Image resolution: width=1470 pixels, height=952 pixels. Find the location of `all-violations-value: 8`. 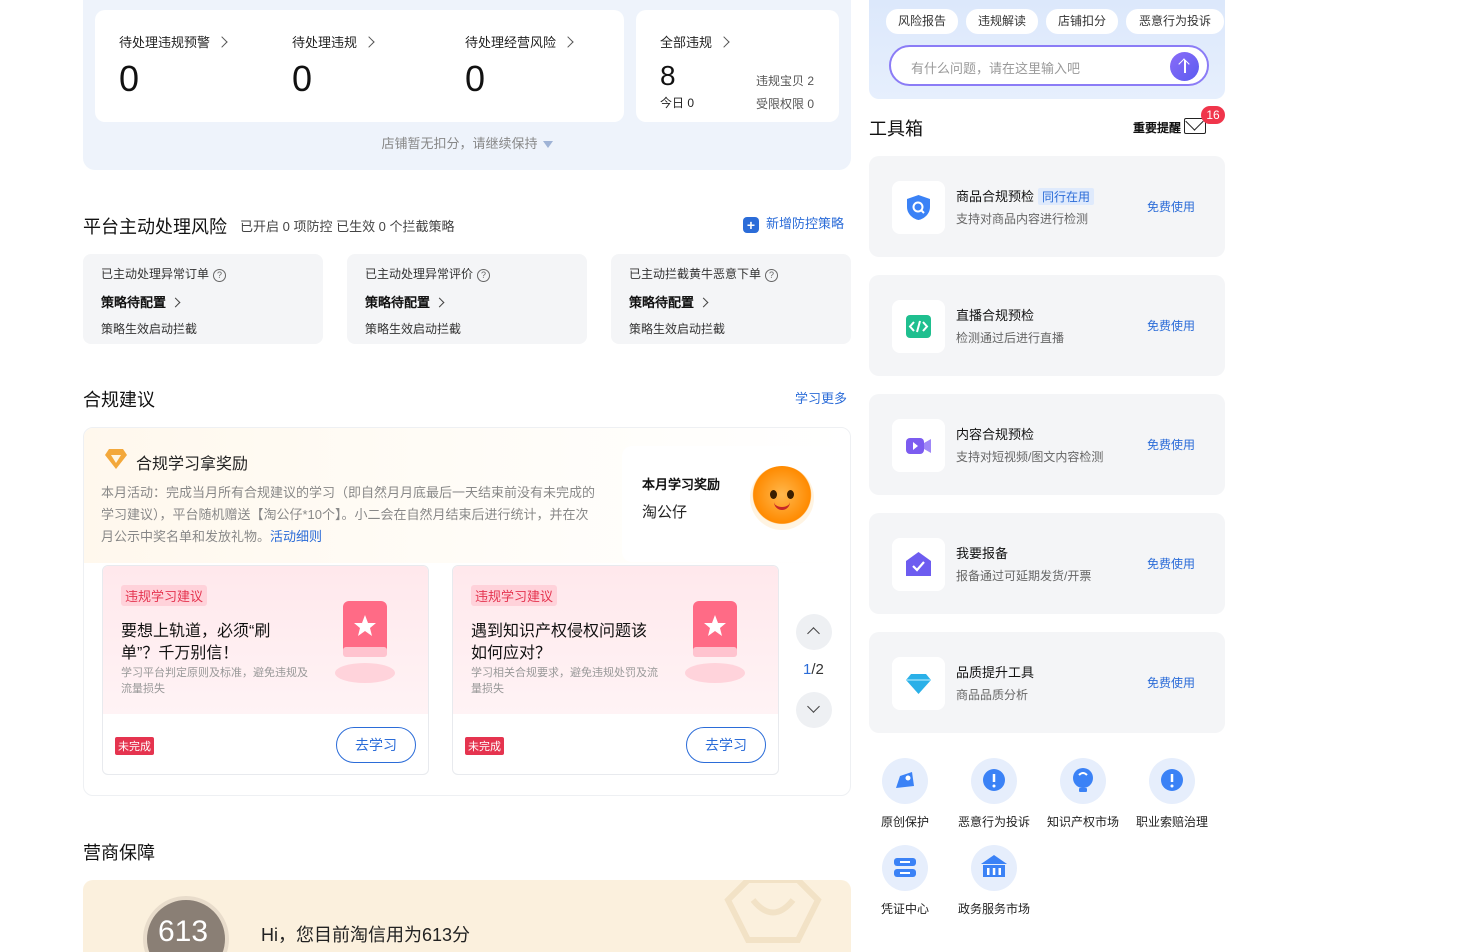

all-violations-value: 8 is located at coordinates (668, 75).